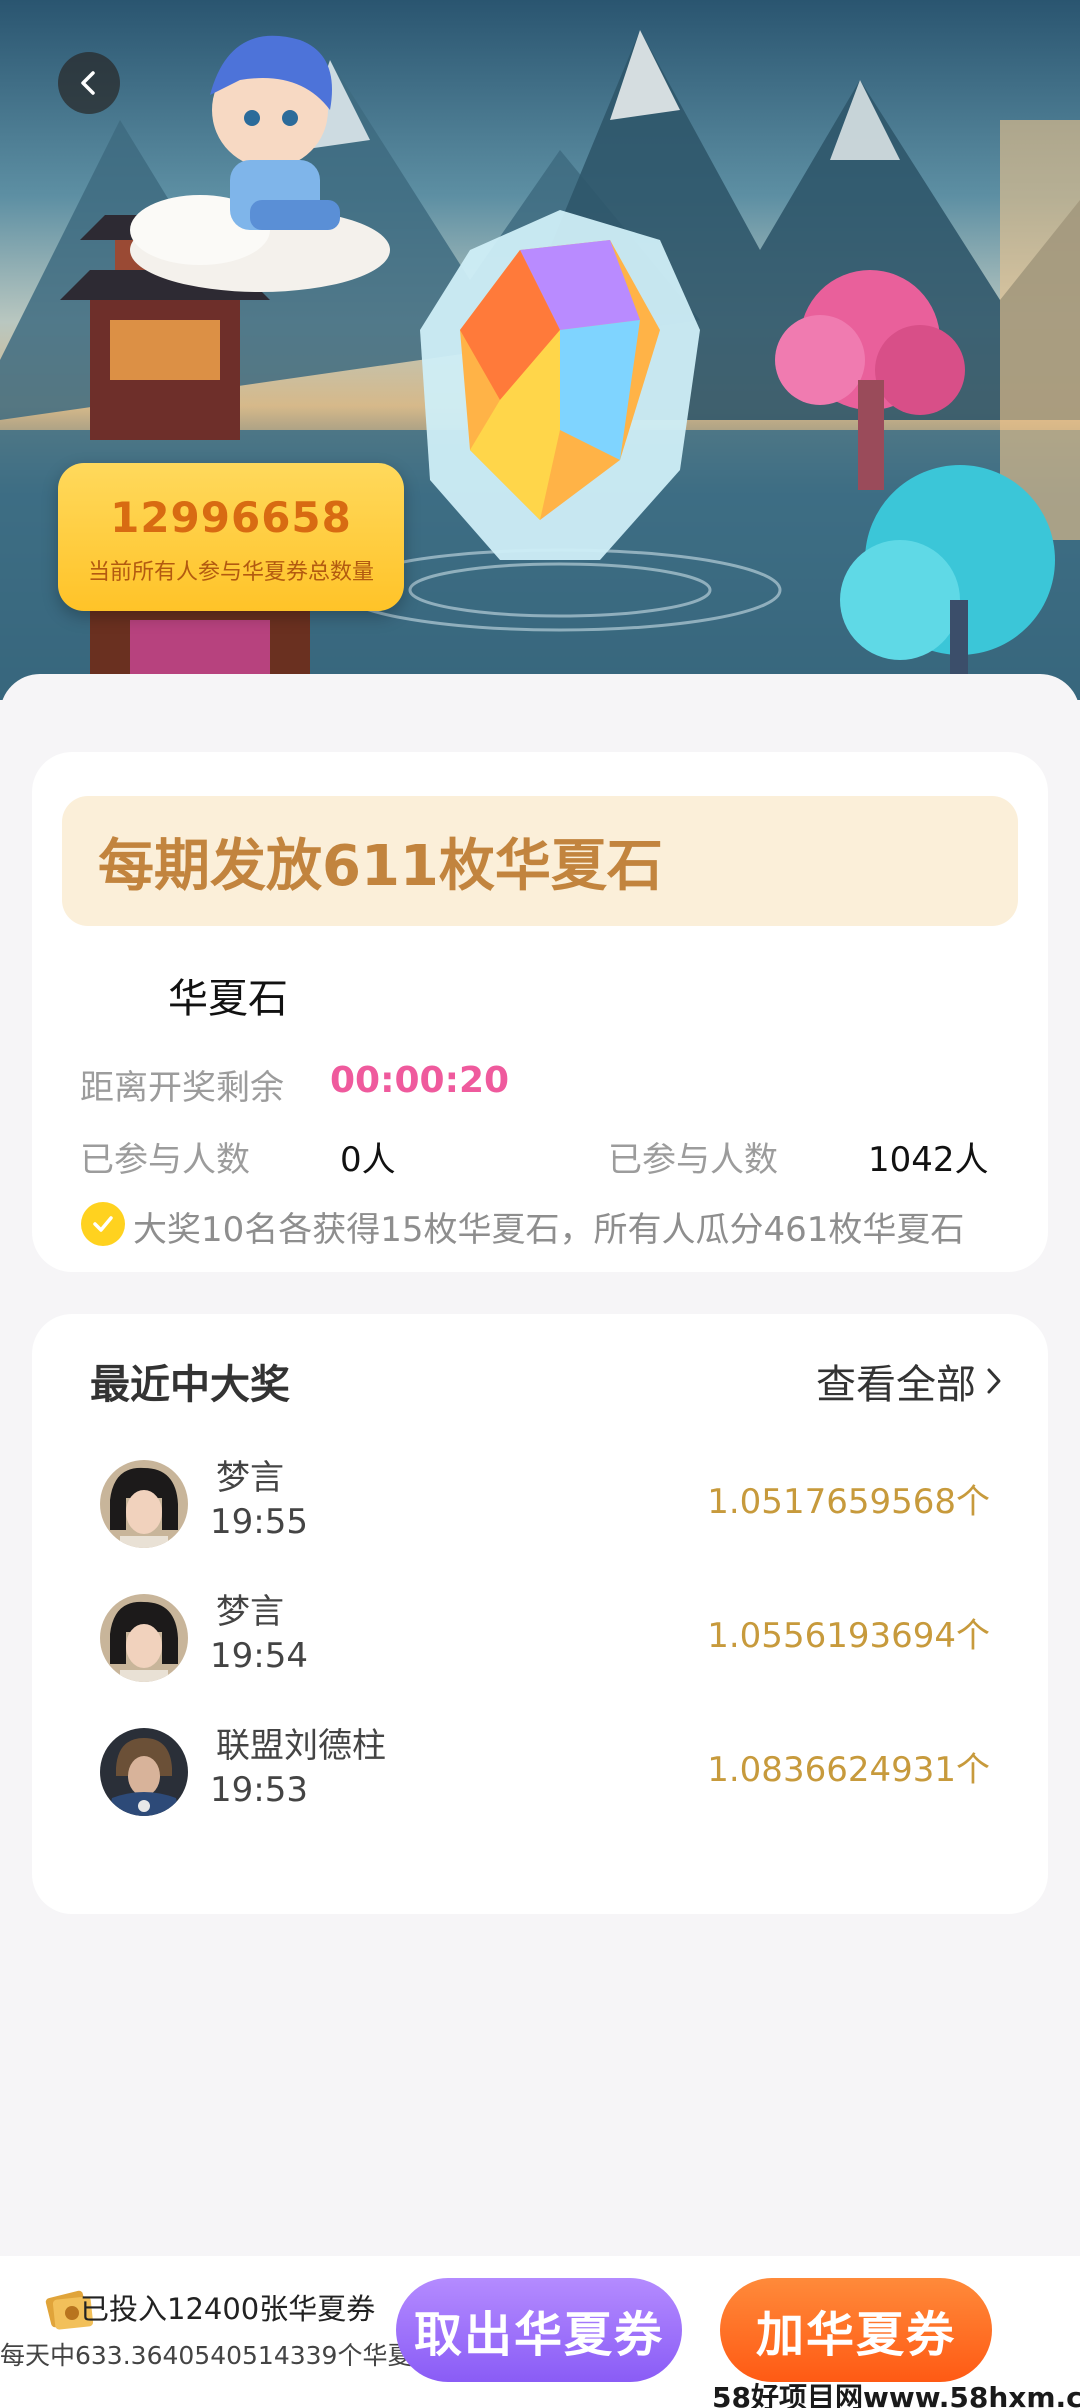  Describe the element at coordinates (228, 999) in the screenshot. I see `prize-name: 华夏石` at that location.